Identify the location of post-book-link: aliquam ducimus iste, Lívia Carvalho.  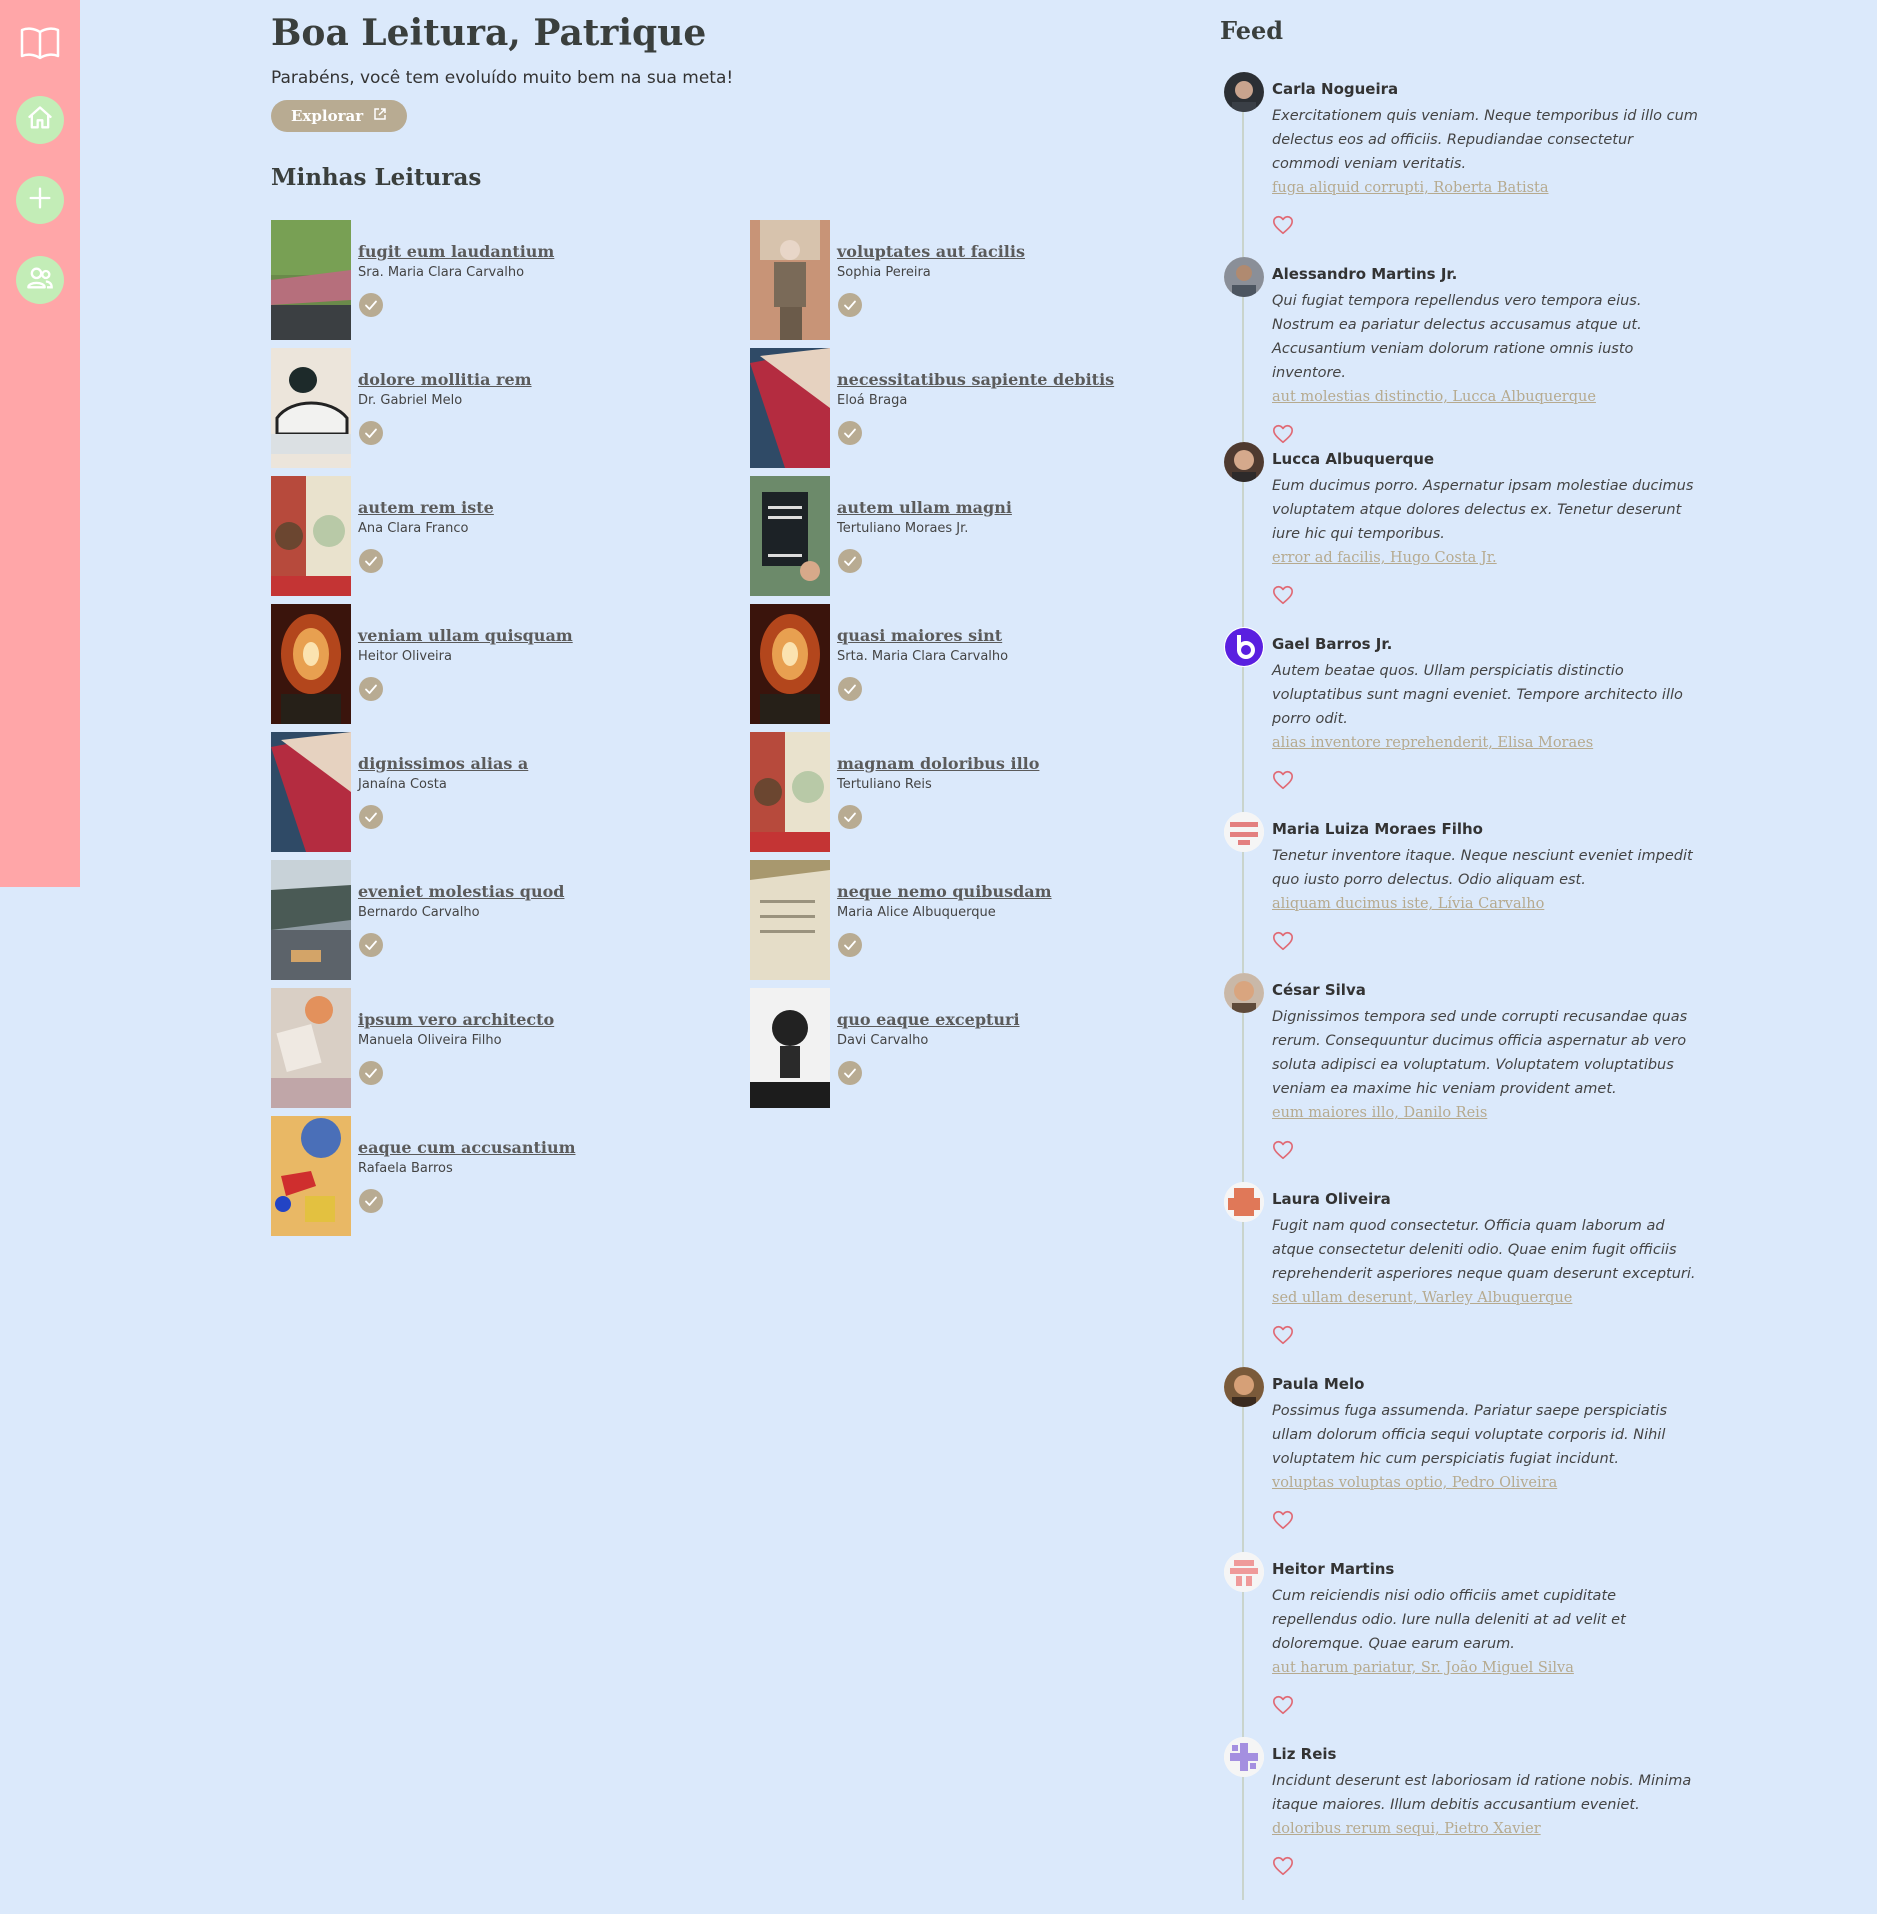
(1487, 904).